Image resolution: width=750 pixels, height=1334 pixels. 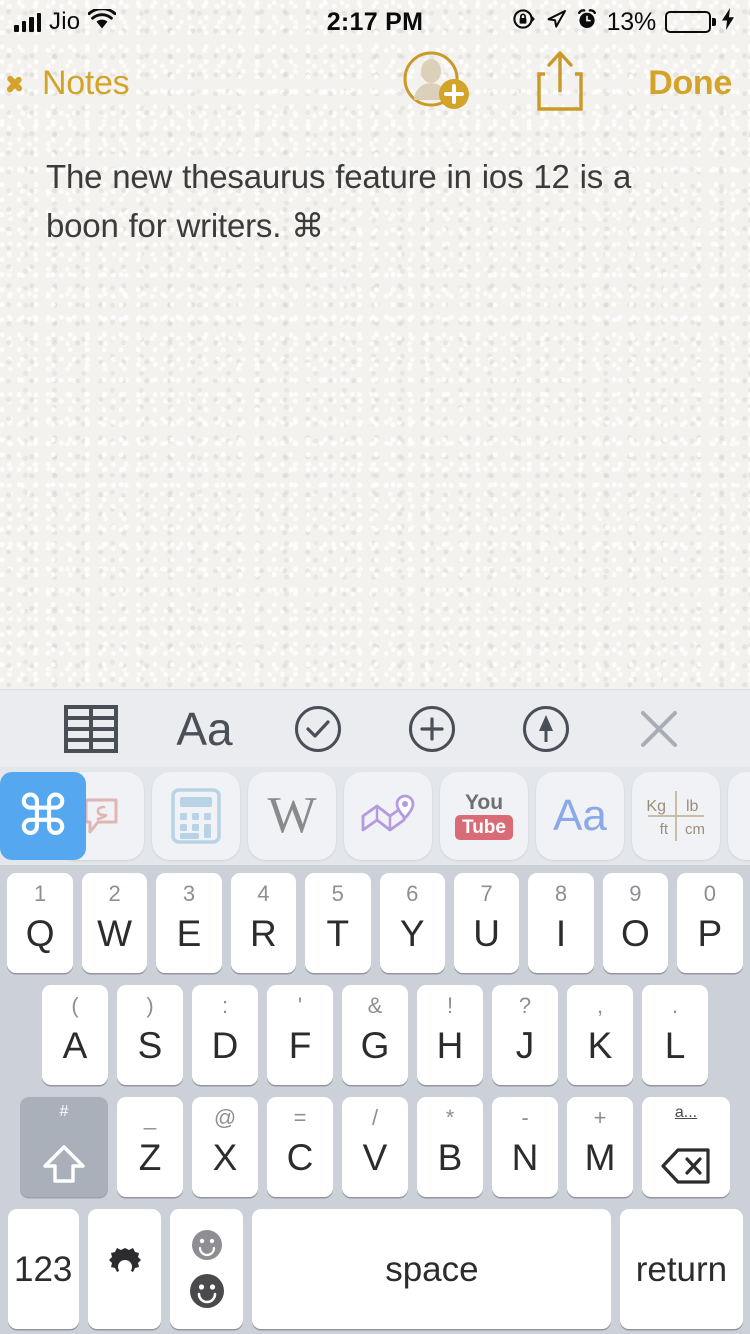 What do you see at coordinates (587, 22) in the screenshot?
I see `alarm-clock-icon` at bounding box center [587, 22].